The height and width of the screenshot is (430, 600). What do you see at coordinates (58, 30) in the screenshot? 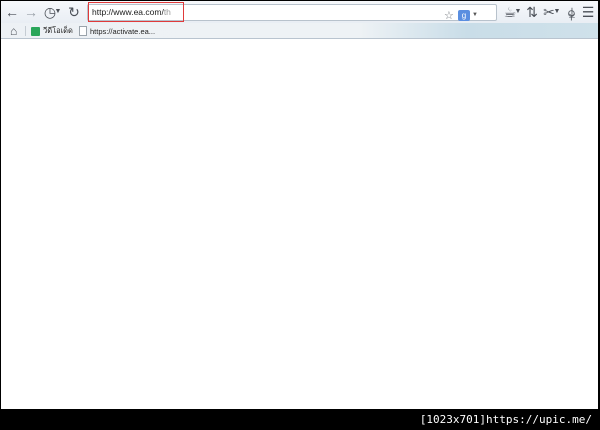
I see `bookmark-label: วีดีโอเด็ด` at bounding box center [58, 30].